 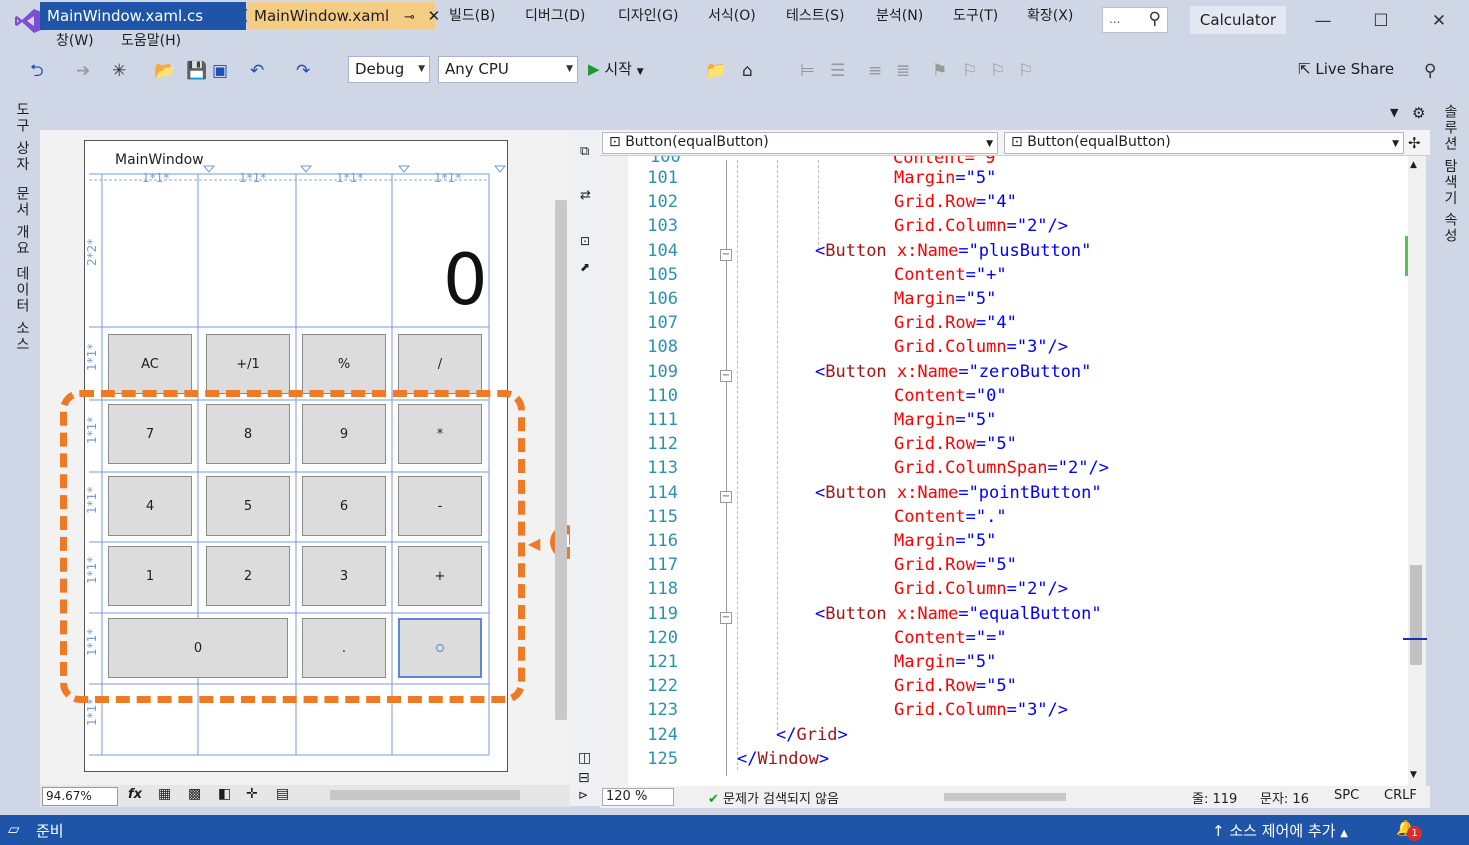 I want to click on close-icon: ✕, so click(x=1439, y=21).